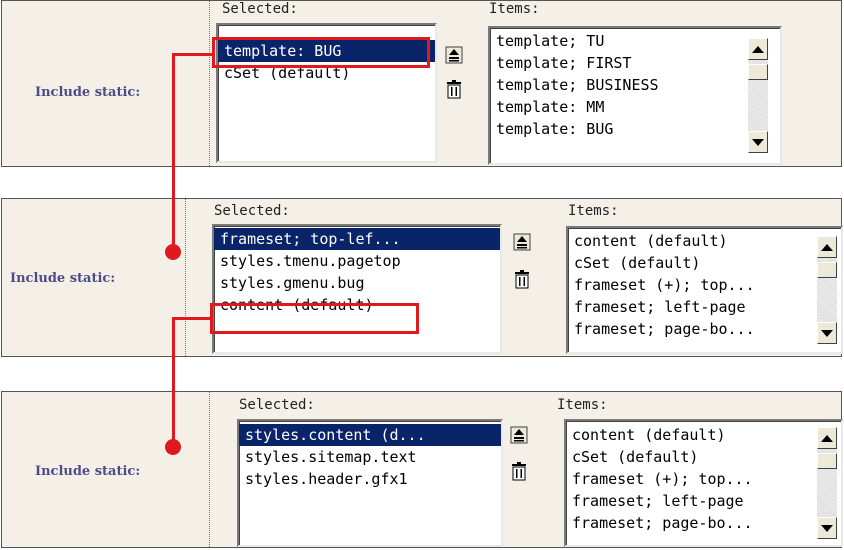 This screenshot has height=550, width=844. What do you see at coordinates (357, 261) in the screenshot?
I see `list-item: styles.tmenu.pagetop` at bounding box center [357, 261].